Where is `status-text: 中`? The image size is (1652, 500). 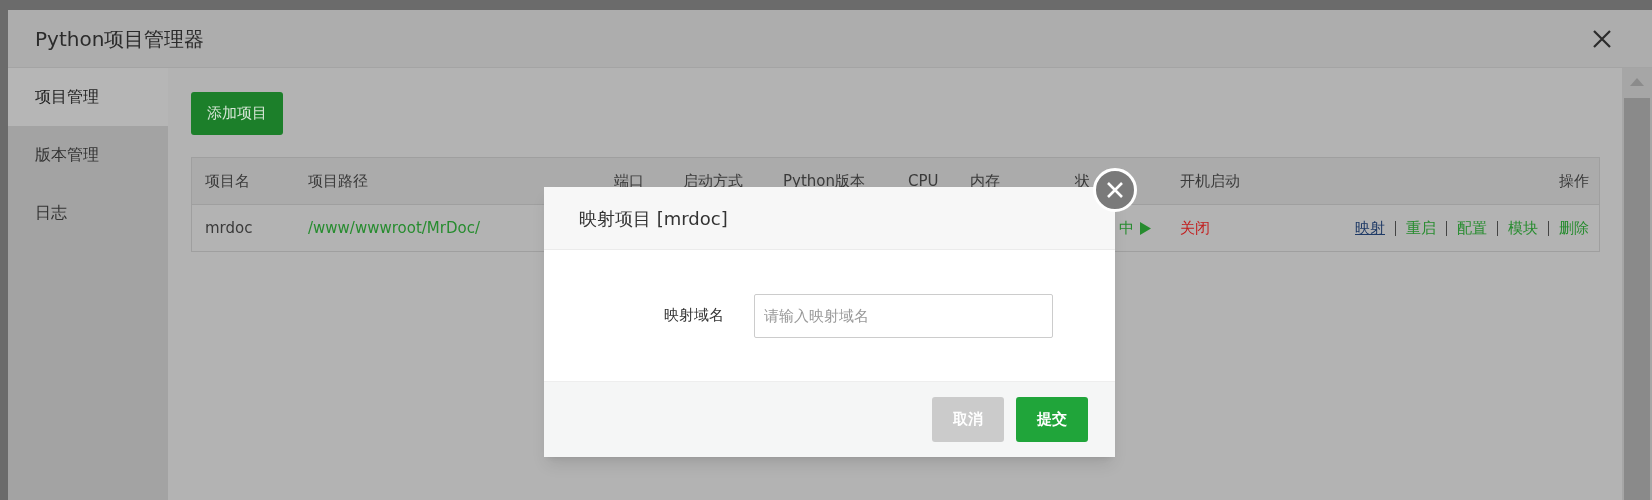 status-text: 中 is located at coordinates (1126, 228).